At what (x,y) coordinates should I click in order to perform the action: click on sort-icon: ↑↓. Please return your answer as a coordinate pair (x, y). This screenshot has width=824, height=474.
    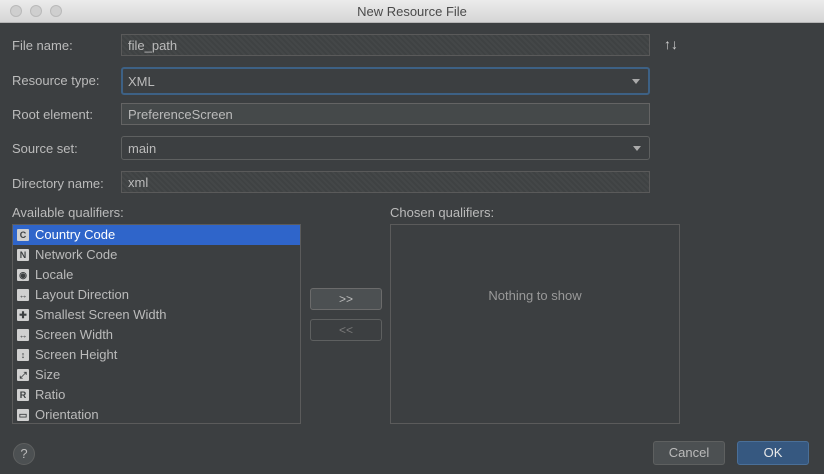
    Looking at the image, I should click on (671, 44).